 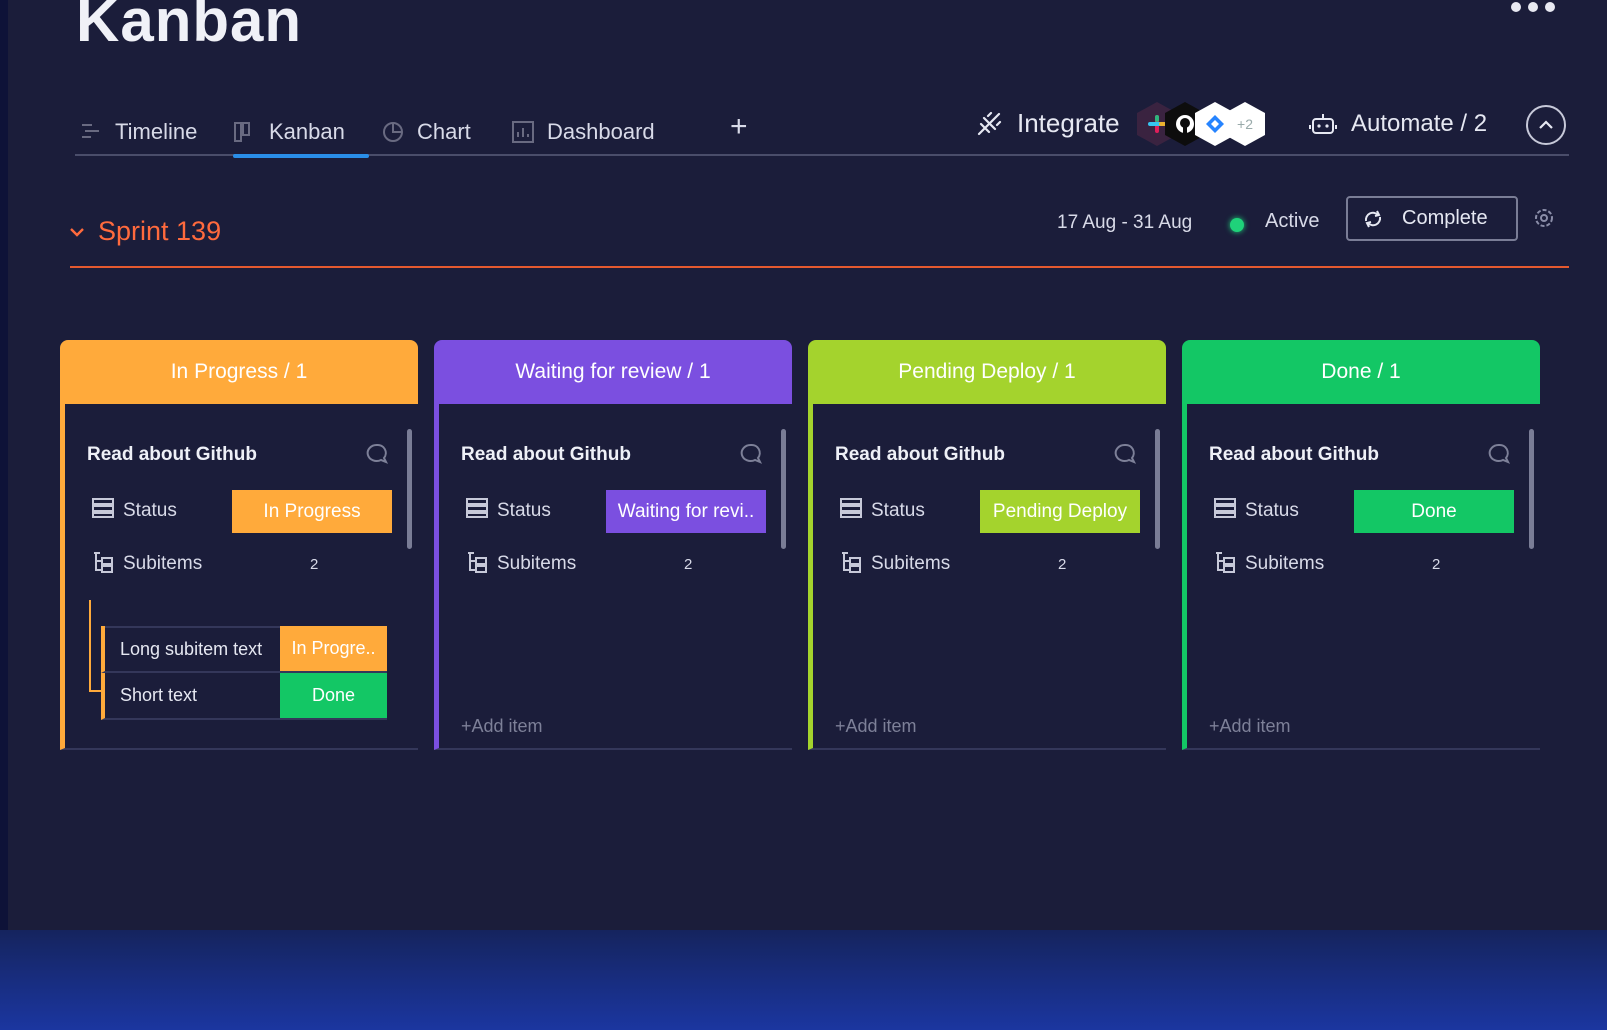 What do you see at coordinates (1361, 372) in the screenshot?
I see `column-header: Done / 1` at bounding box center [1361, 372].